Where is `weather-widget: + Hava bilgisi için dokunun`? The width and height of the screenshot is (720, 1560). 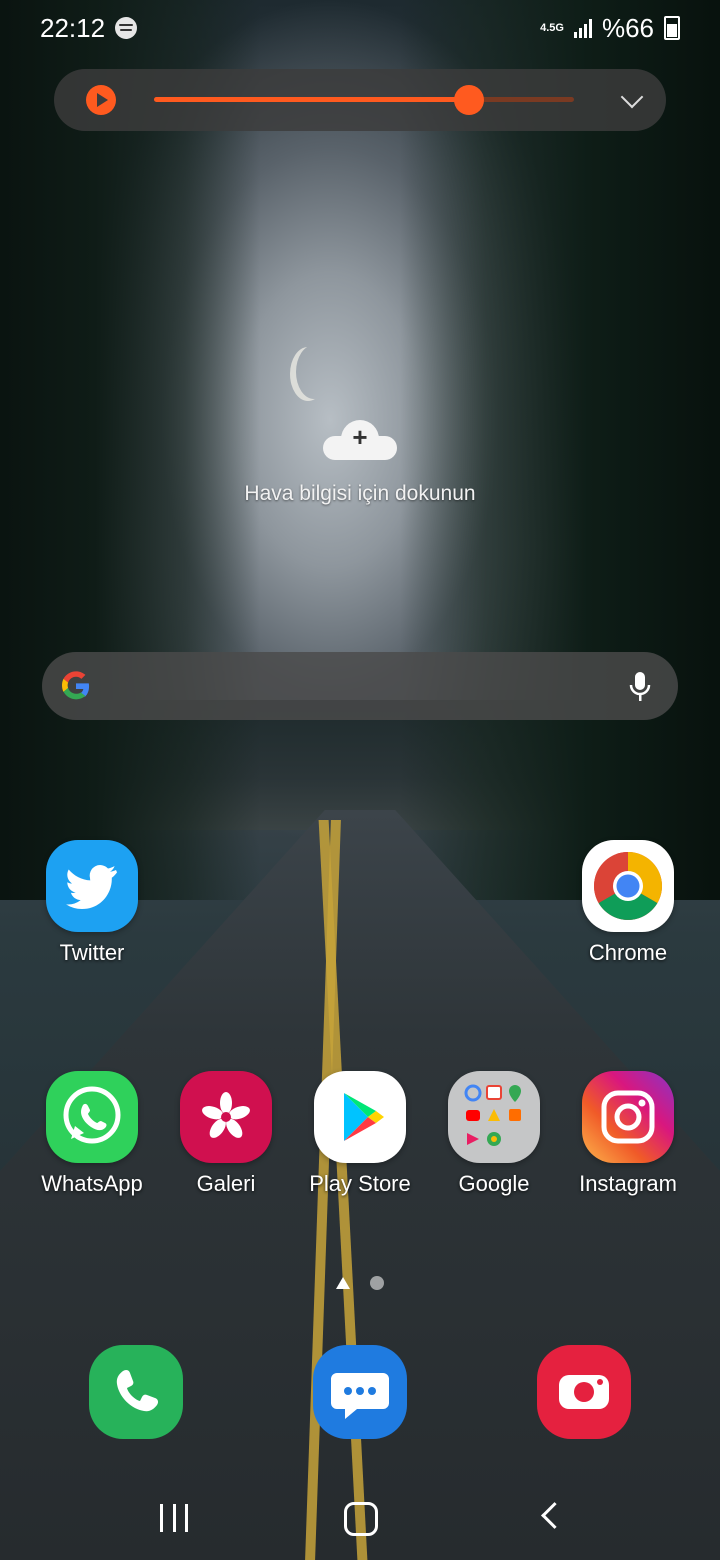 weather-widget: + Hava bilgisi için dokunun is located at coordinates (360, 473).